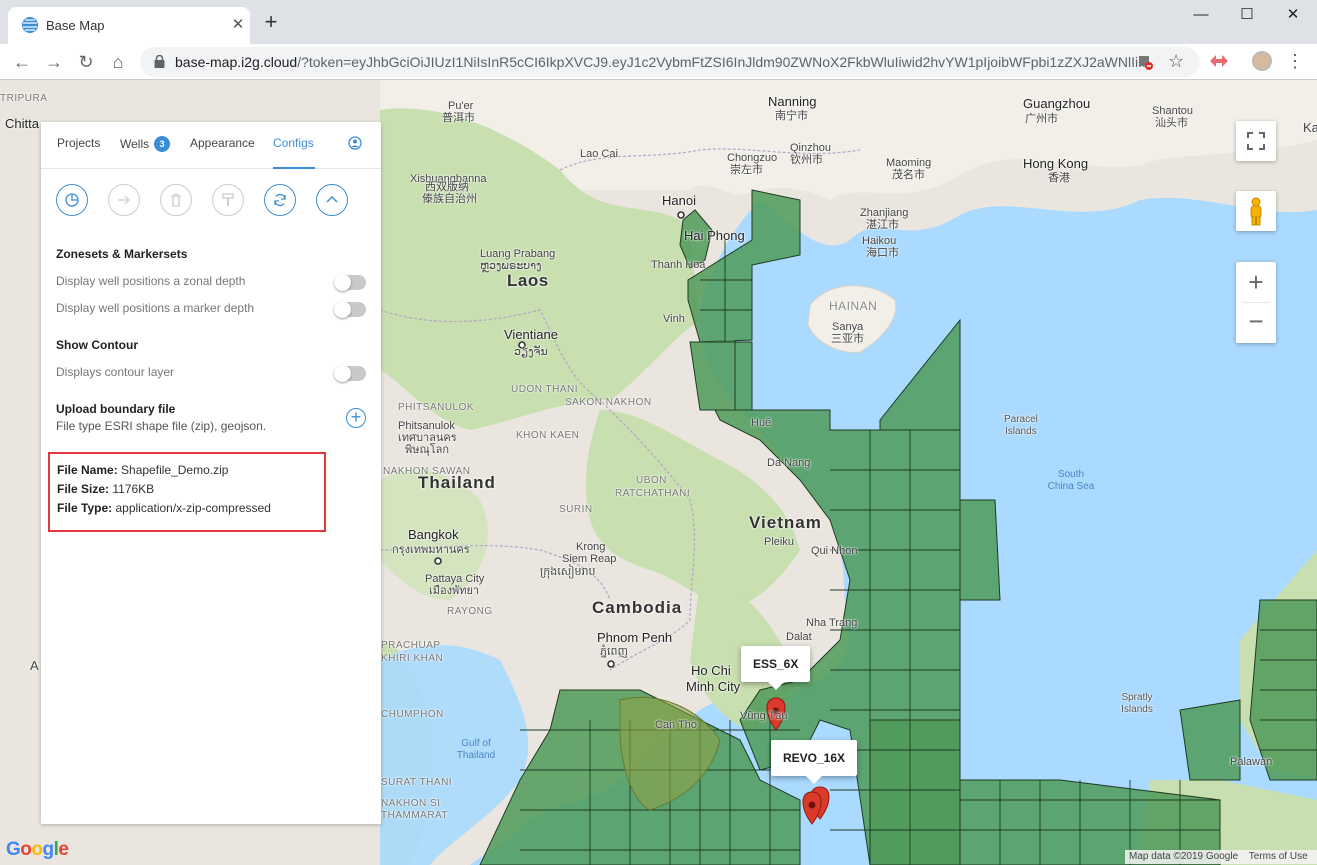  I want to click on extension-icon, so click(1218, 61).